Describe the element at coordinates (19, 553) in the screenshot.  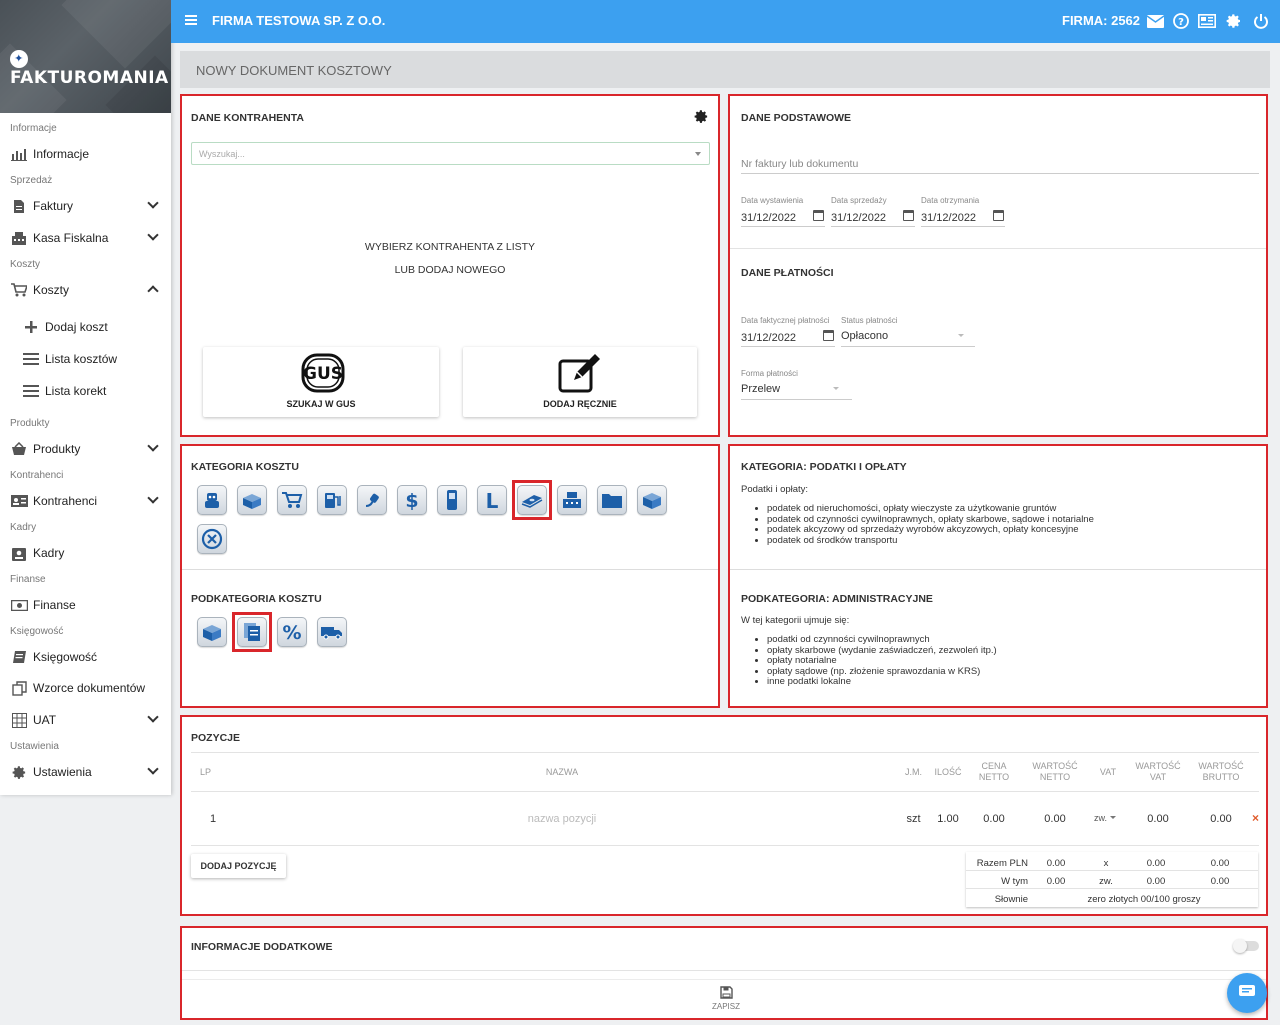
I see `badge-icon` at that location.